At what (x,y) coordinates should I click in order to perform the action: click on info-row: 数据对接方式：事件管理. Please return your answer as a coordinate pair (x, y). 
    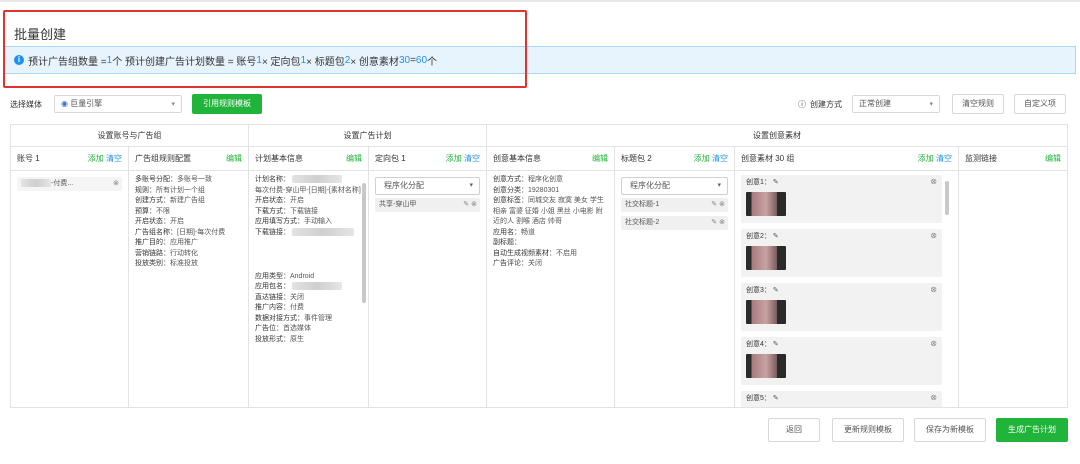
    Looking at the image, I should click on (308, 319).